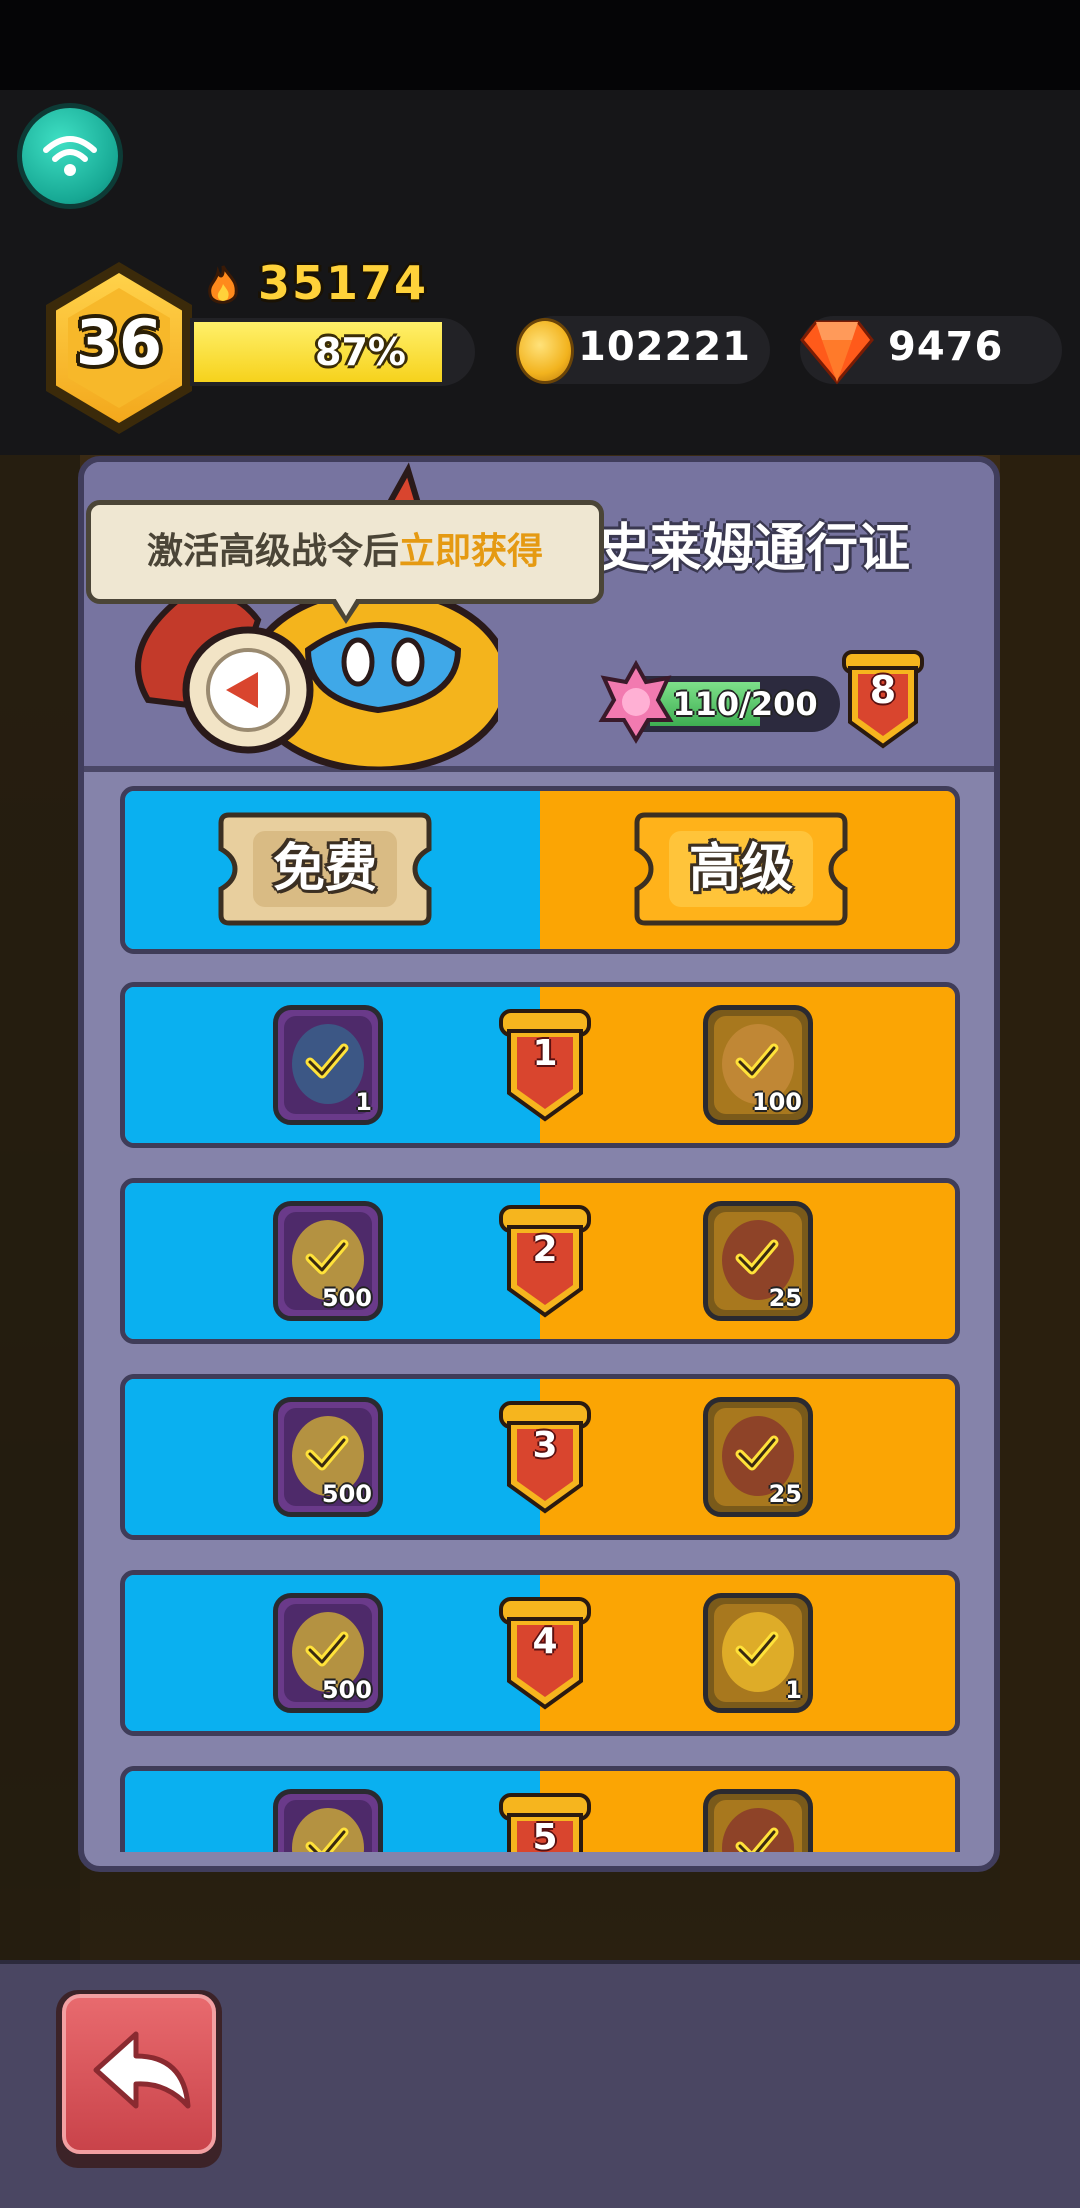  Describe the element at coordinates (540, 1809) in the screenshot. I see `reward-row: 5` at that location.